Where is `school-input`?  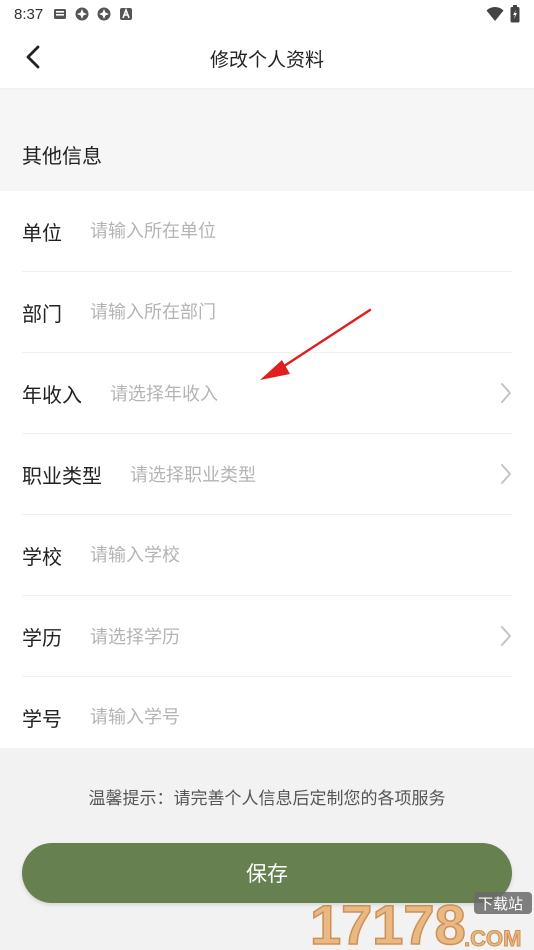 school-input is located at coordinates (301, 555).